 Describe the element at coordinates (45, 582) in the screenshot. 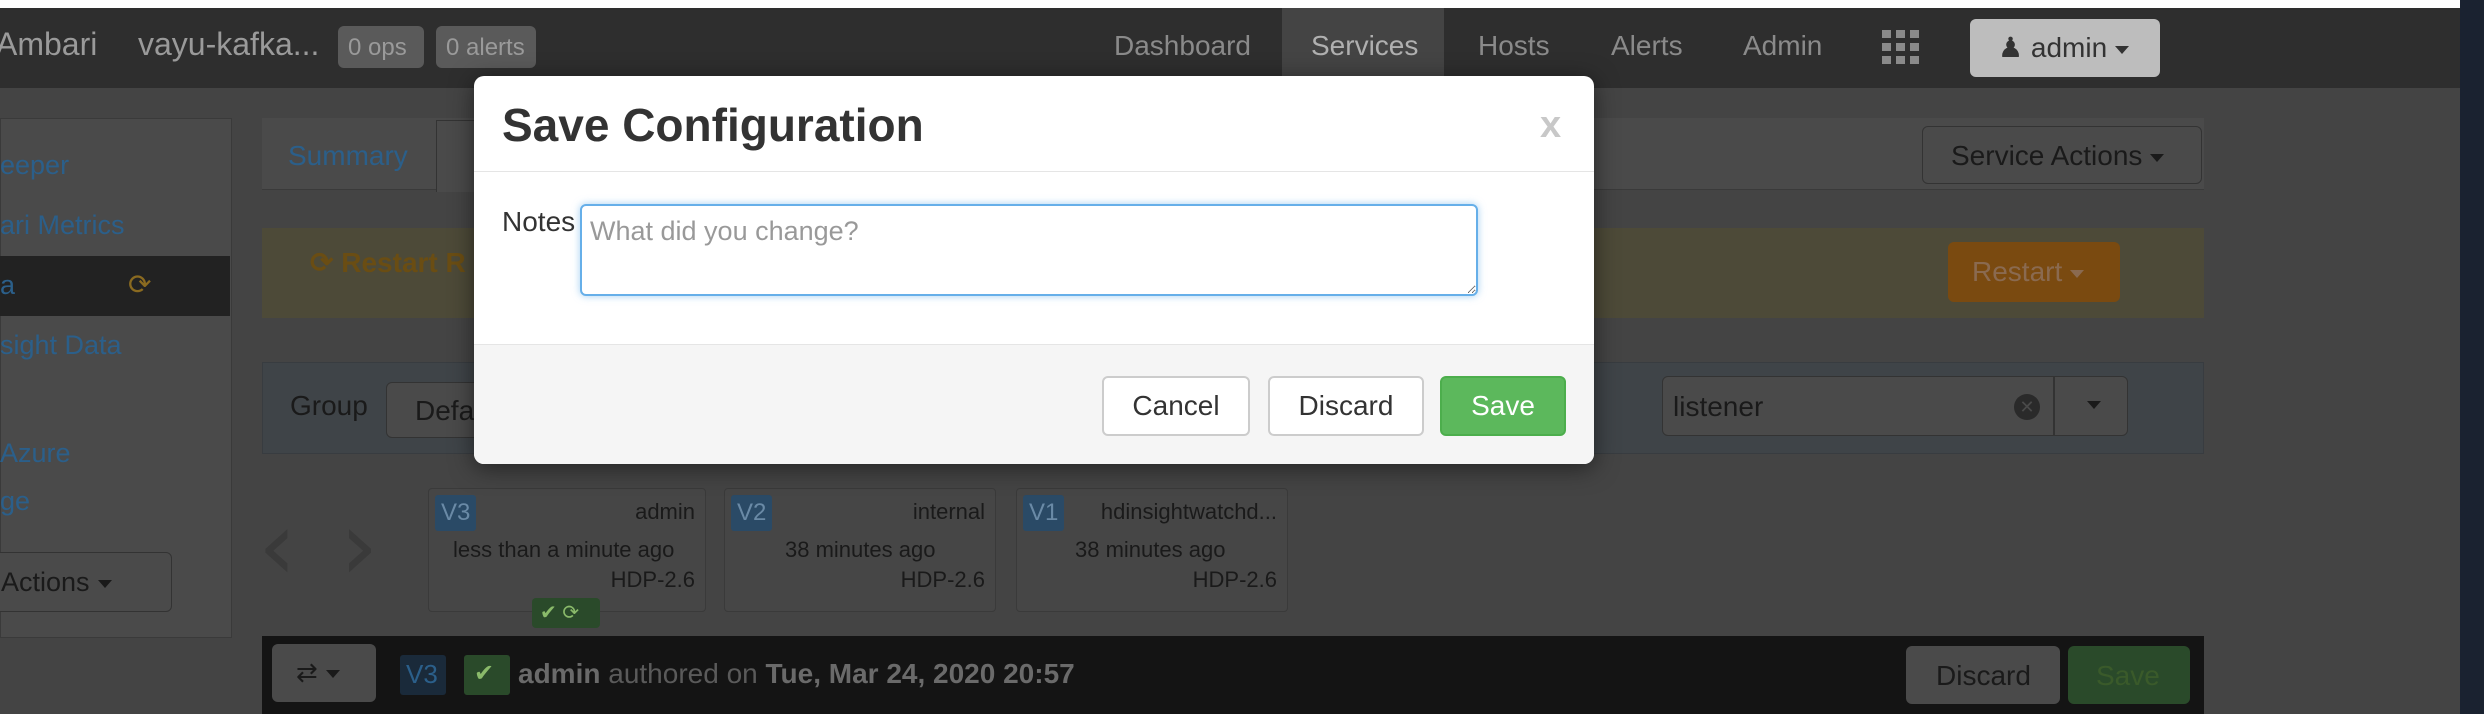

I see `actions-label: Actions` at that location.